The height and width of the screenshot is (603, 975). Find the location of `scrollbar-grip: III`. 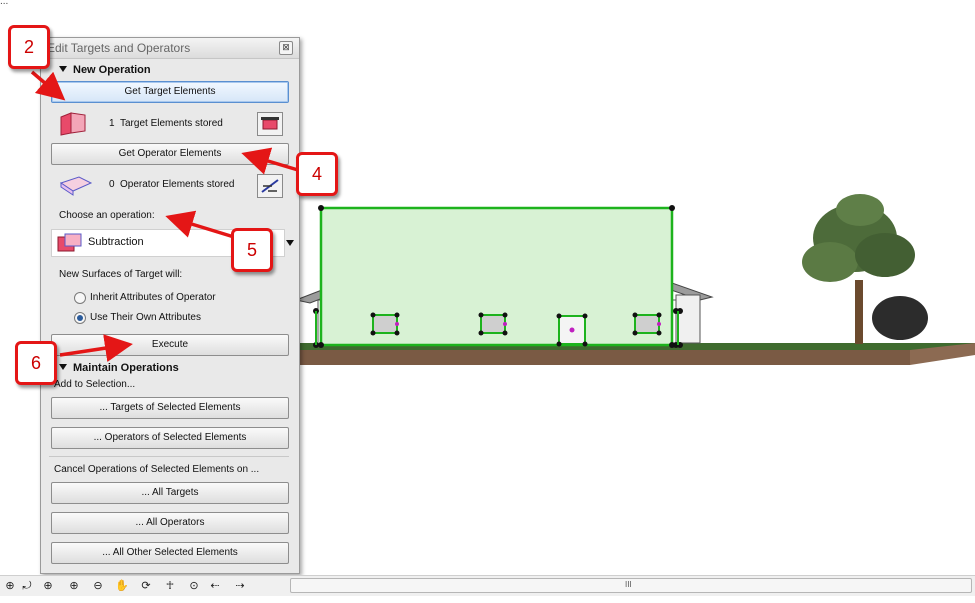

scrollbar-grip: III is located at coordinates (628, 584).